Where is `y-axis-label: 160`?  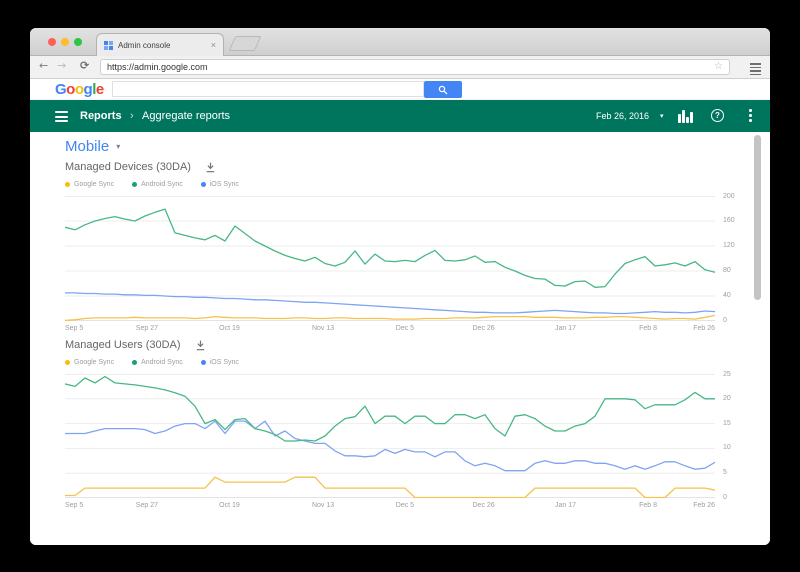 y-axis-label: 160 is located at coordinates (729, 220).